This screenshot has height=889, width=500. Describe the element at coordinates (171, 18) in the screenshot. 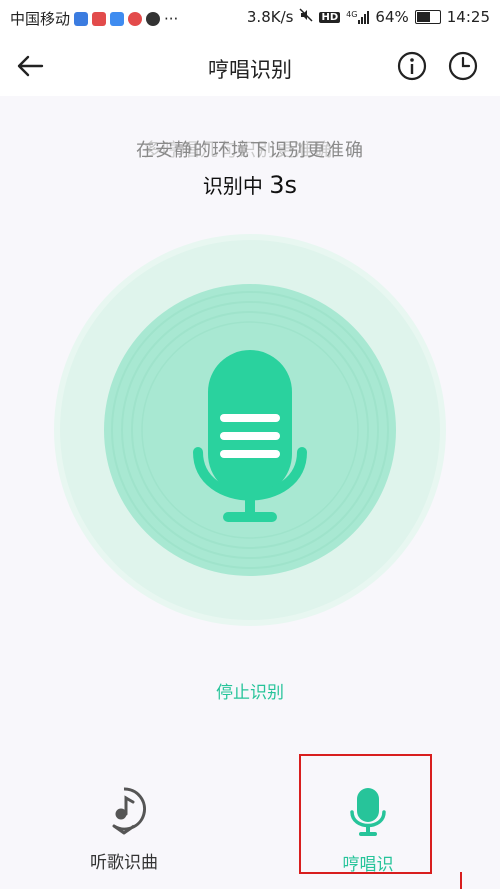

I see `more-notifications: ···` at that location.